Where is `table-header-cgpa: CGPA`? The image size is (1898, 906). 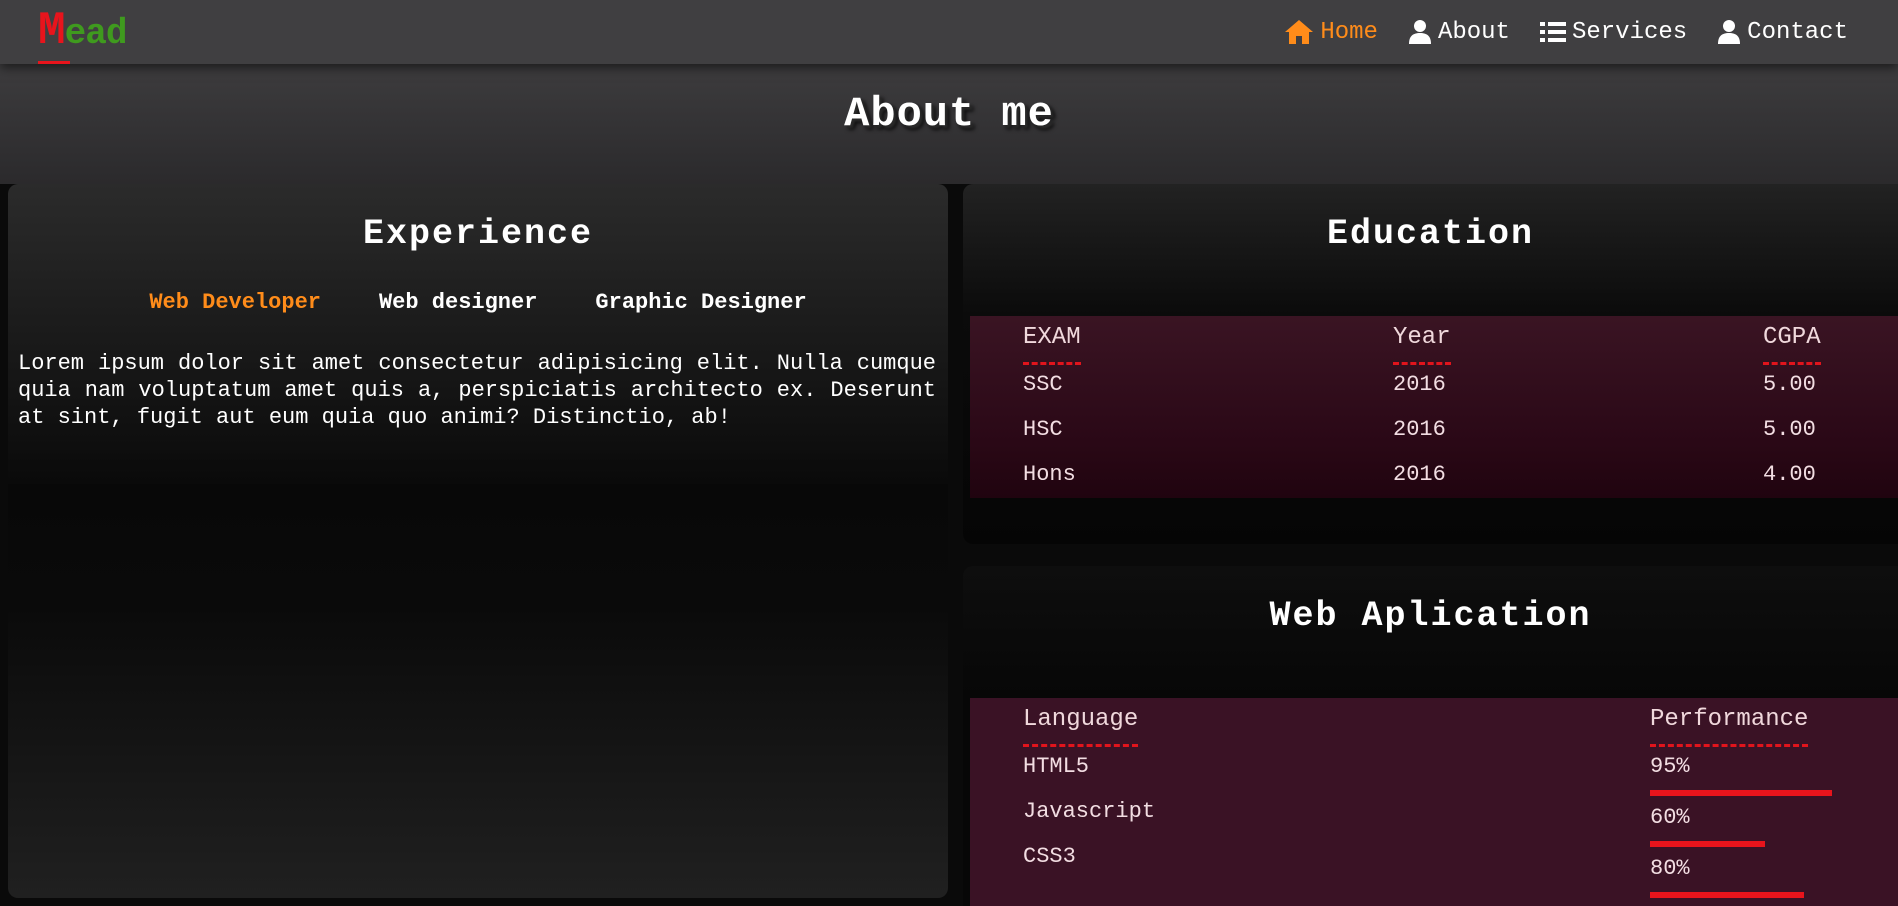
table-header-cgpa: CGPA is located at coordinates (1792, 344).